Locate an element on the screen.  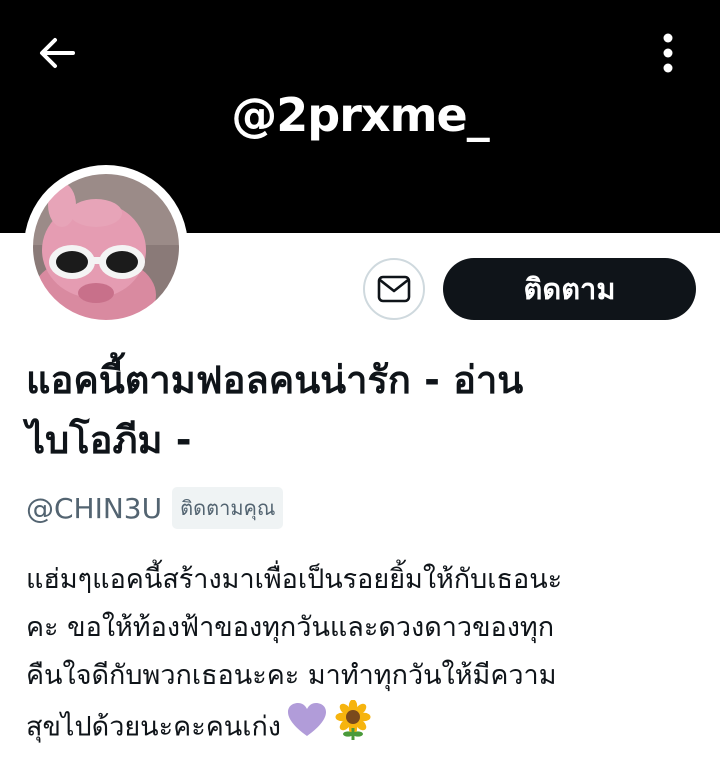
more-options-button is located at coordinates (668, 53).